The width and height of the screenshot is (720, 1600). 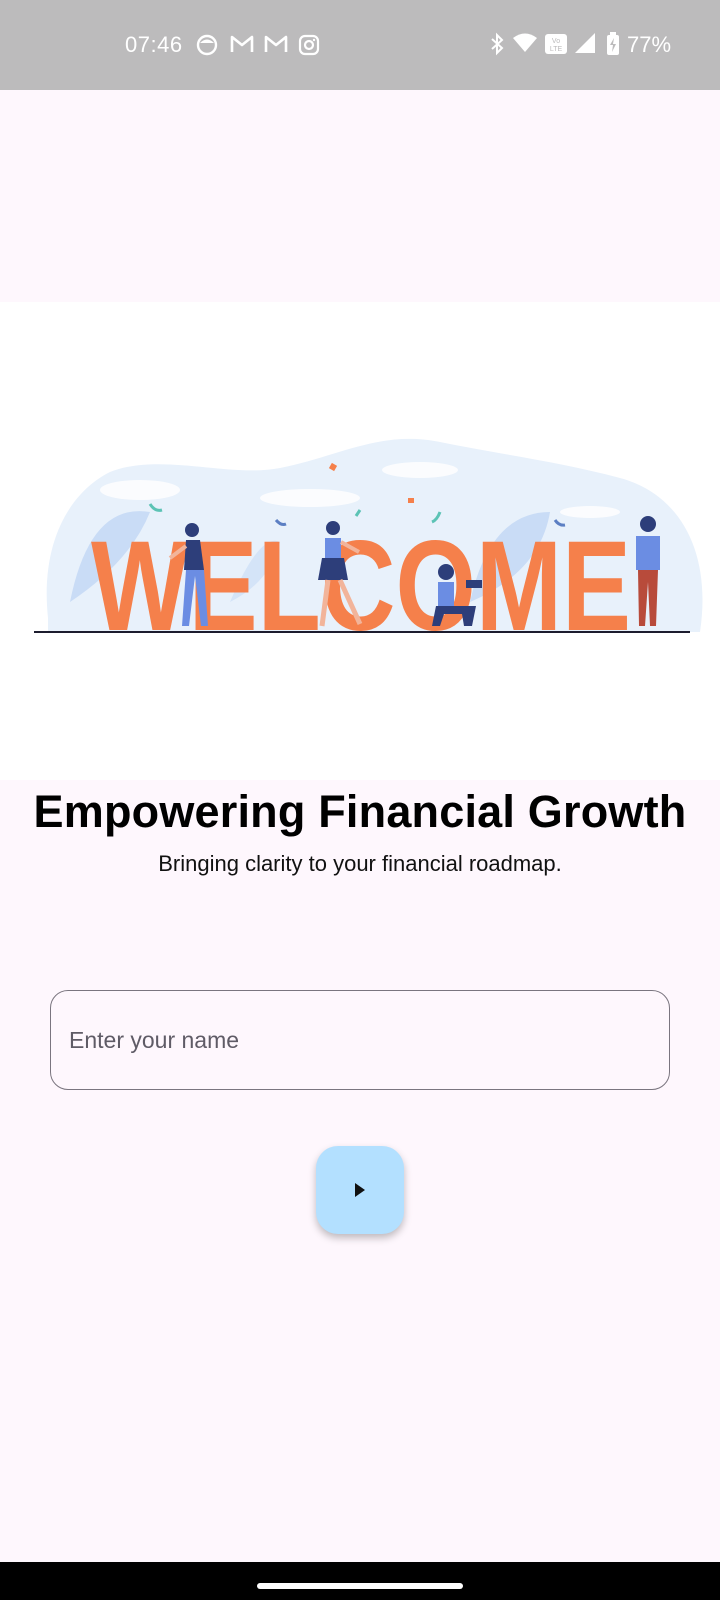 I want to click on confetti, so click(x=411, y=500).